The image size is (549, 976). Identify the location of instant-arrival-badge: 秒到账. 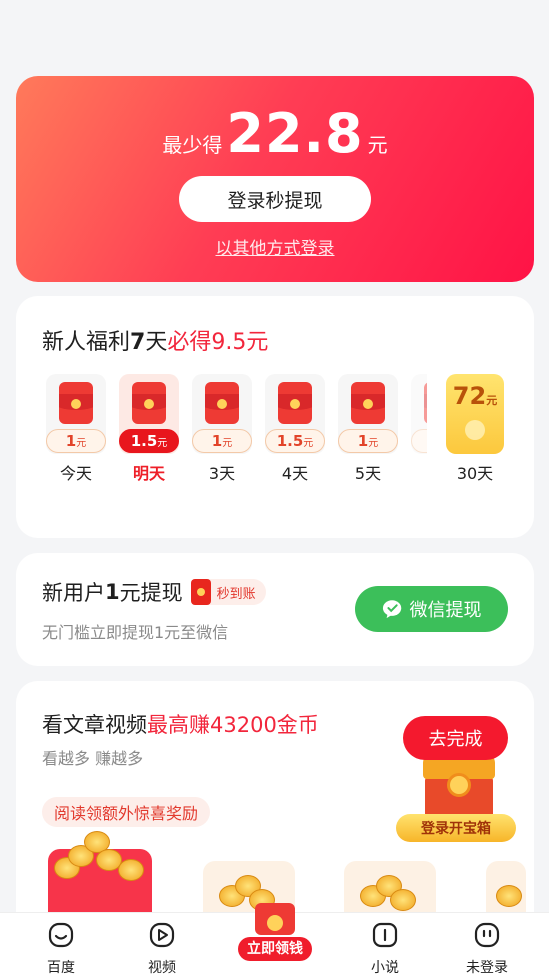
(228, 592).